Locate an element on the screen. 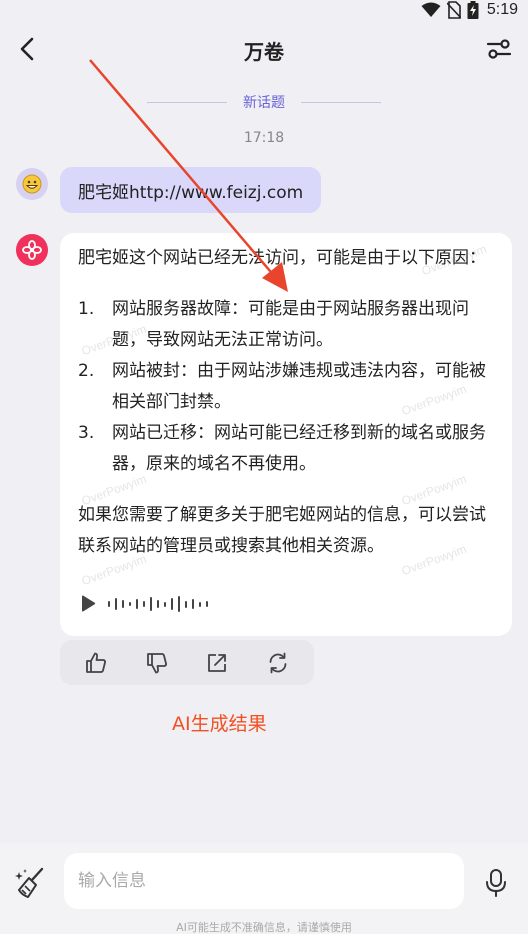 This screenshot has width=528, height=934. list-text: 网站服务器故障：可能是由于网站服务器出现问题，导致网站无法正常访问。 is located at coordinates (290, 324).